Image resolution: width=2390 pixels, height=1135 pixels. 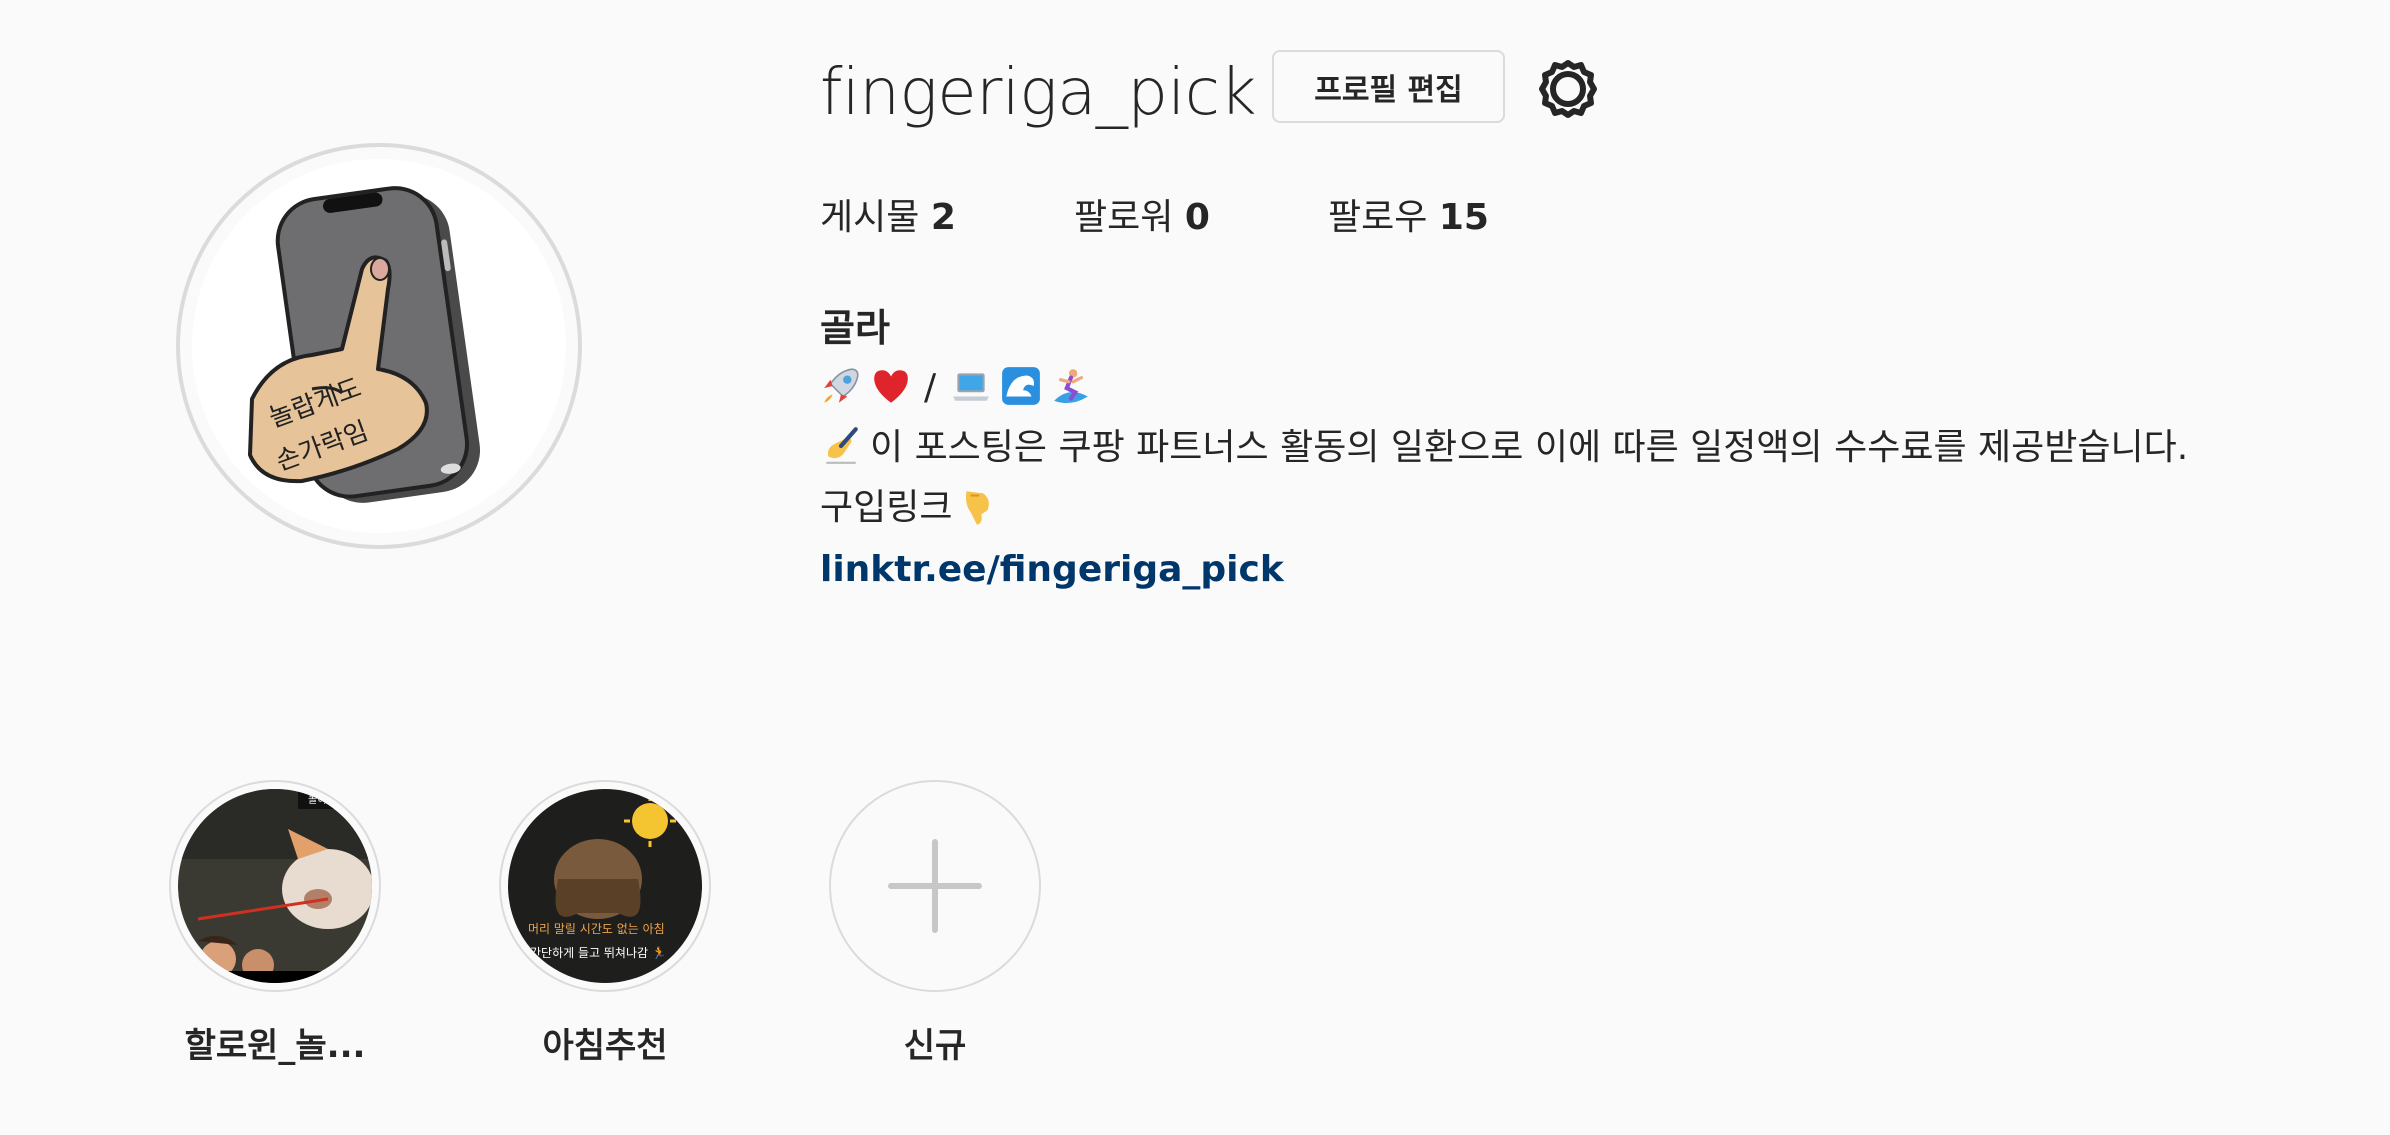 I want to click on profile-username: fingeriga_pick, so click(x=1038, y=93).